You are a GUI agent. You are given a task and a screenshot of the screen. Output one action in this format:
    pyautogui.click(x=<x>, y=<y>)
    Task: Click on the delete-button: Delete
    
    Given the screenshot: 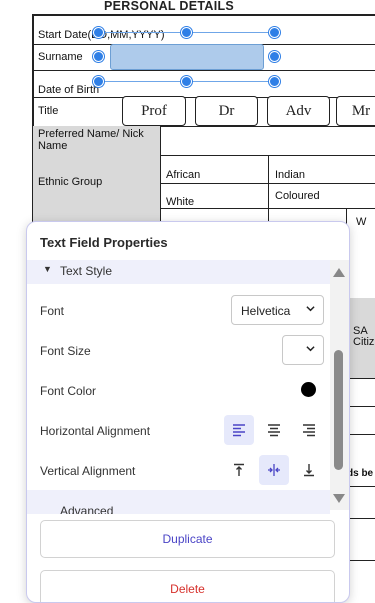 What is the action you would take?
    pyautogui.click(x=187, y=586)
    